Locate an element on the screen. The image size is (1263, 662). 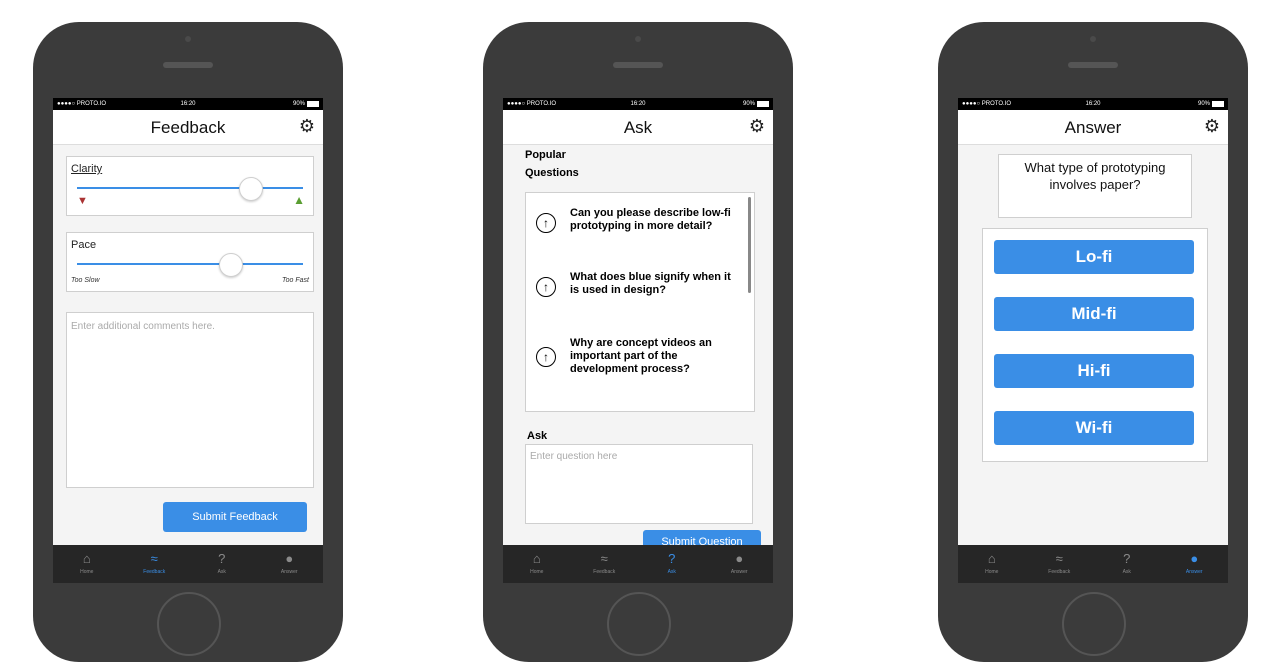
answer-option-lo-fi: Lo-fi is located at coordinates (1094, 257).